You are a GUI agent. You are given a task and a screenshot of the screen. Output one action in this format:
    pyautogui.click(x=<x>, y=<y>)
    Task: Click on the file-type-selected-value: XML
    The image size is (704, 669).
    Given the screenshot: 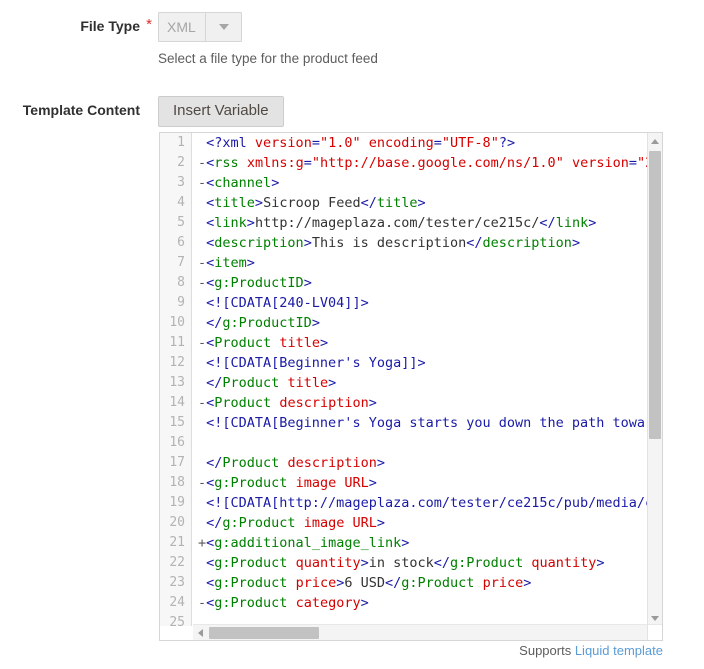 What is the action you would take?
    pyautogui.click(x=182, y=27)
    